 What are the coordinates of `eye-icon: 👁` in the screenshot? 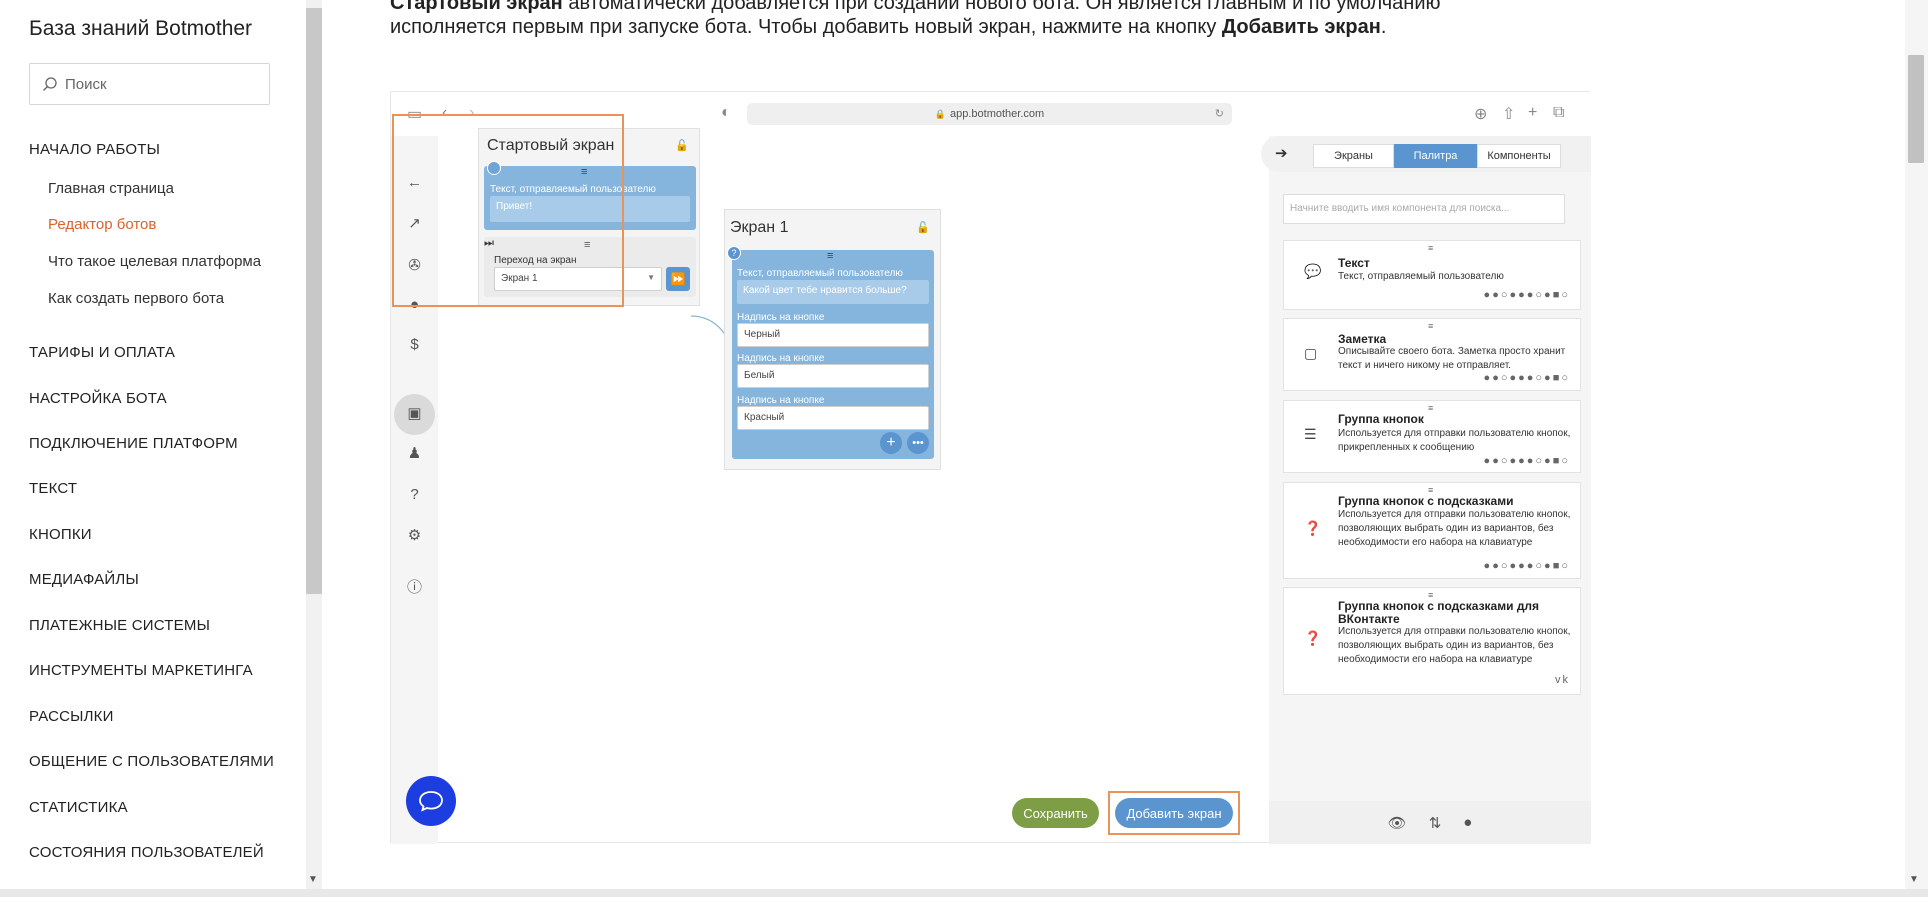 It's located at (1397, 823).